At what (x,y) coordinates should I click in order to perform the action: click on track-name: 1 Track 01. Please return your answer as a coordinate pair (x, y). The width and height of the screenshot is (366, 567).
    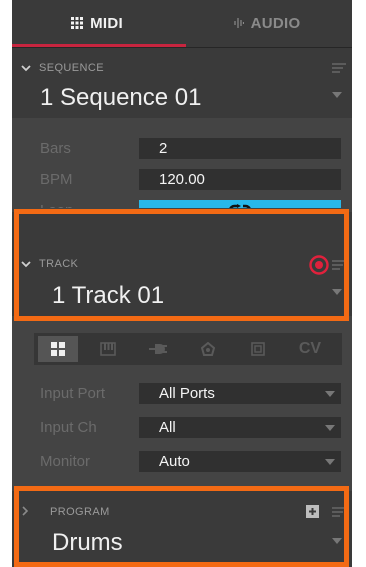
    Looking at the image, I should click on (108, 296).